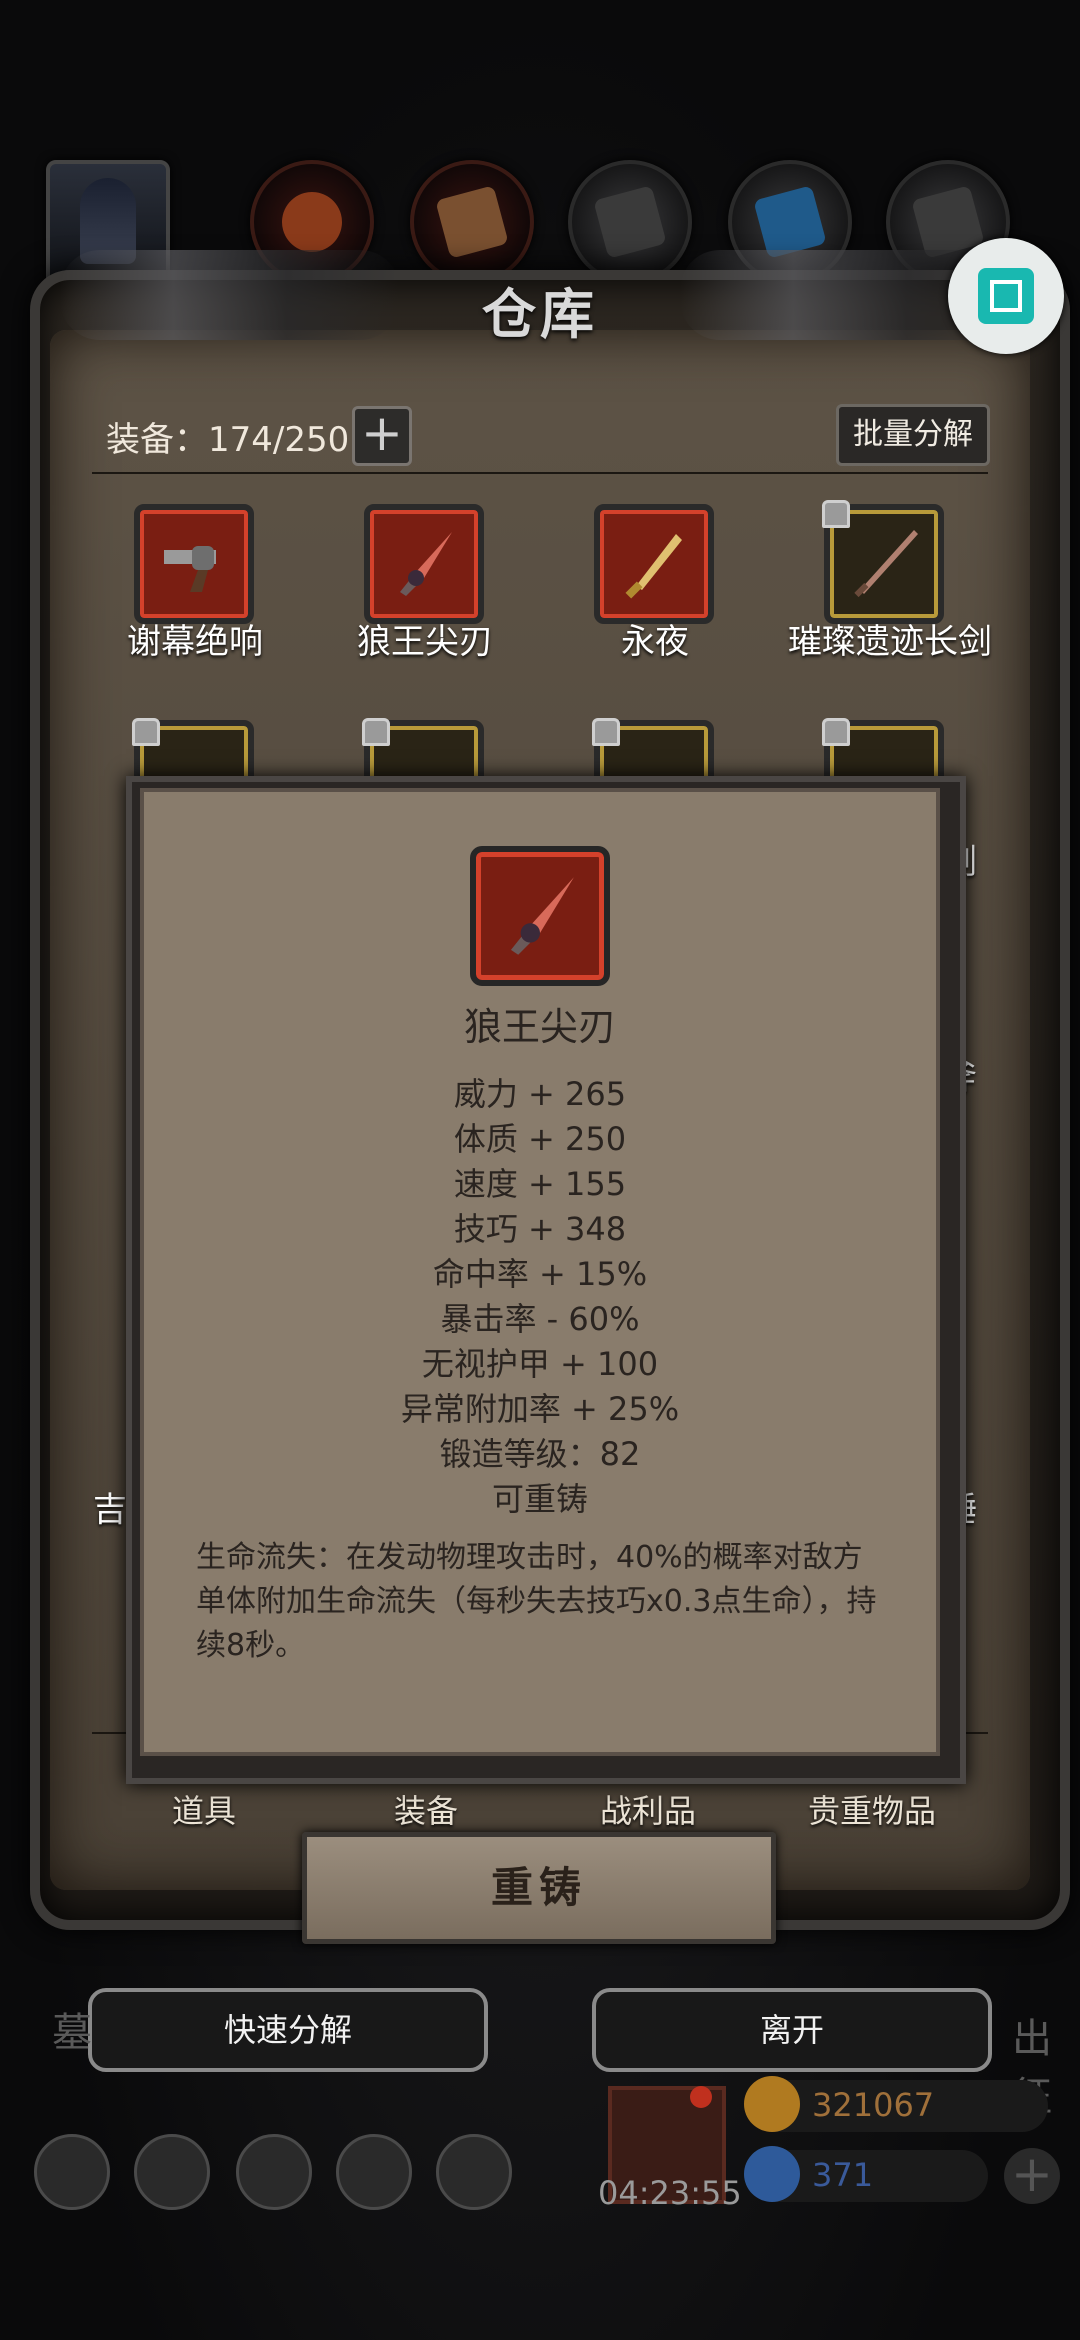 The width and height of the screenshot is (1080, 2340). I want to click on grey-armor-icon, so click(630, 222).